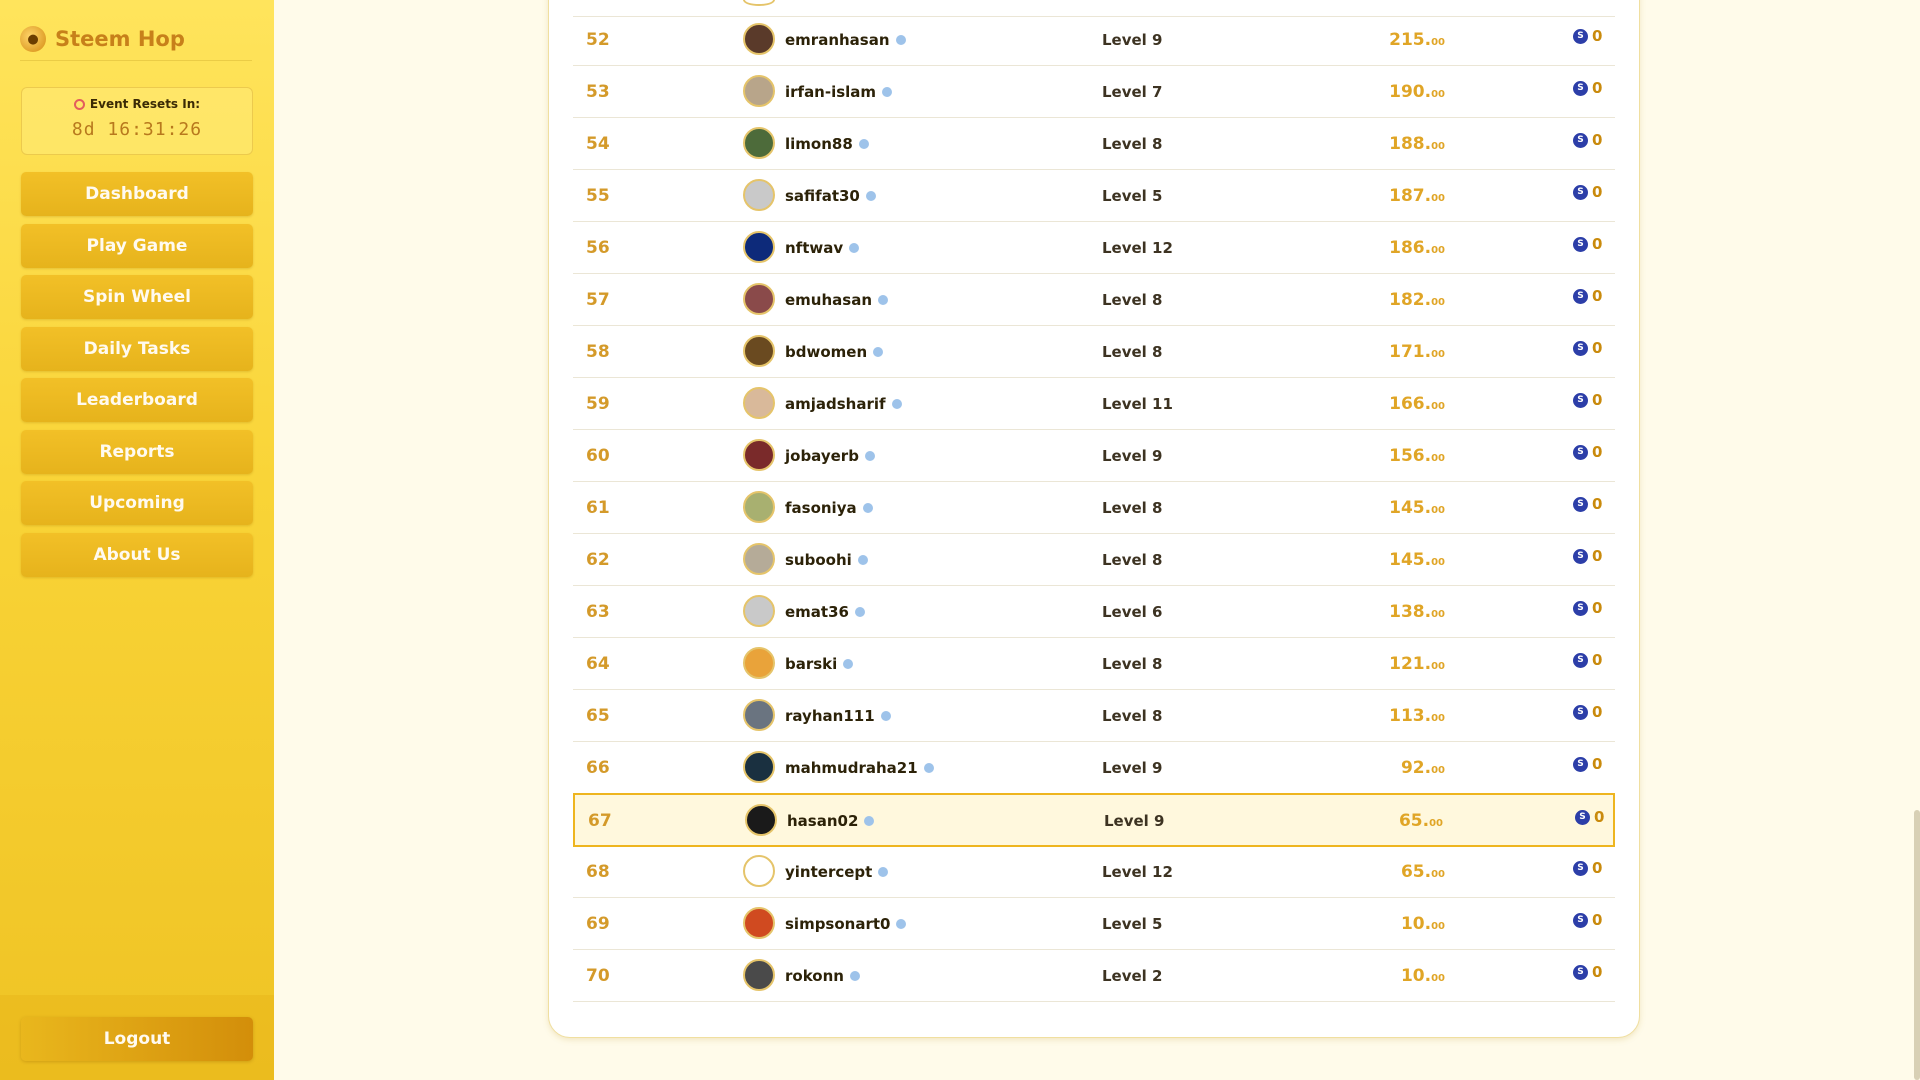 The image size is (1920, 1080). What do you see at coordinates (1094, 144) in the screenshot?
I see `leaderboard-row: 54 limon88 Level 8 188.00 S 0` at bounding box center [1094, 144].